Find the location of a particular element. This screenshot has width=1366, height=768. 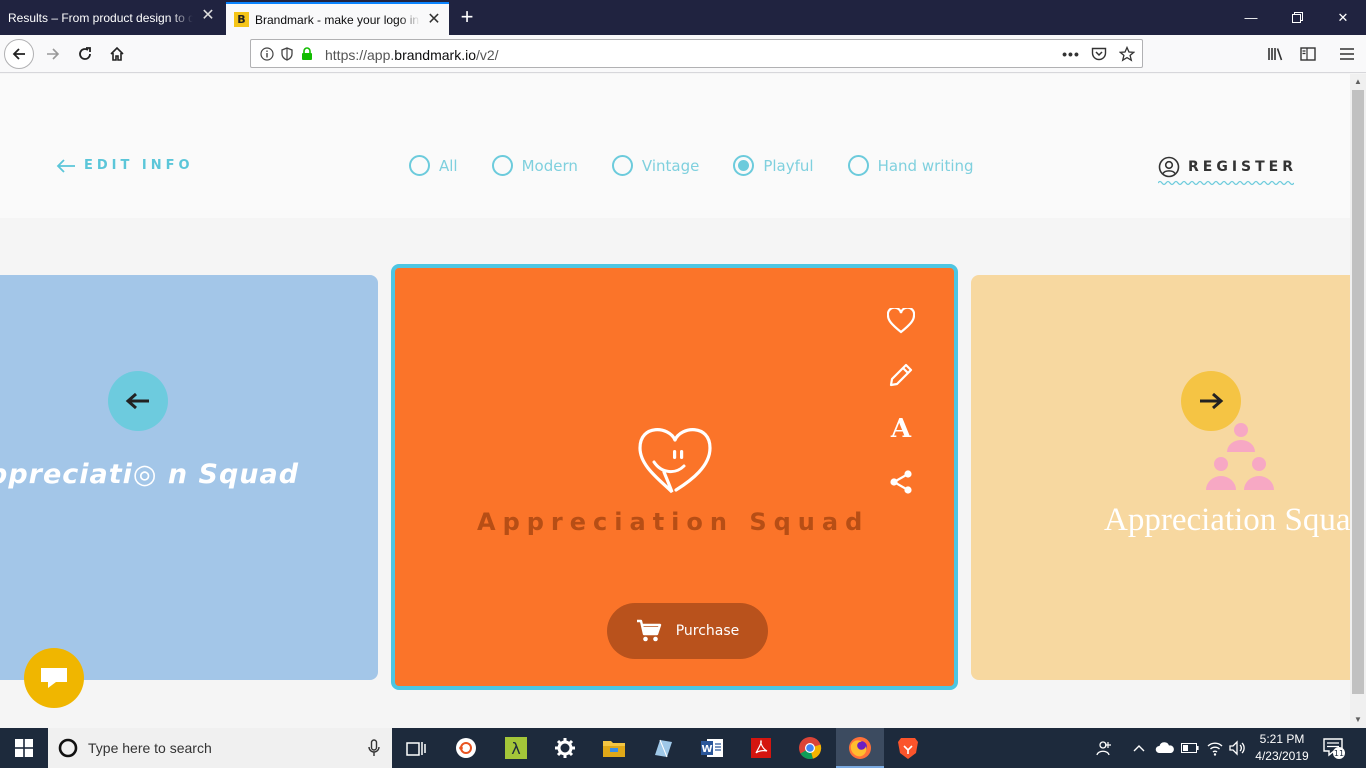

windows-start-icon is located at coordinates (24, 748).